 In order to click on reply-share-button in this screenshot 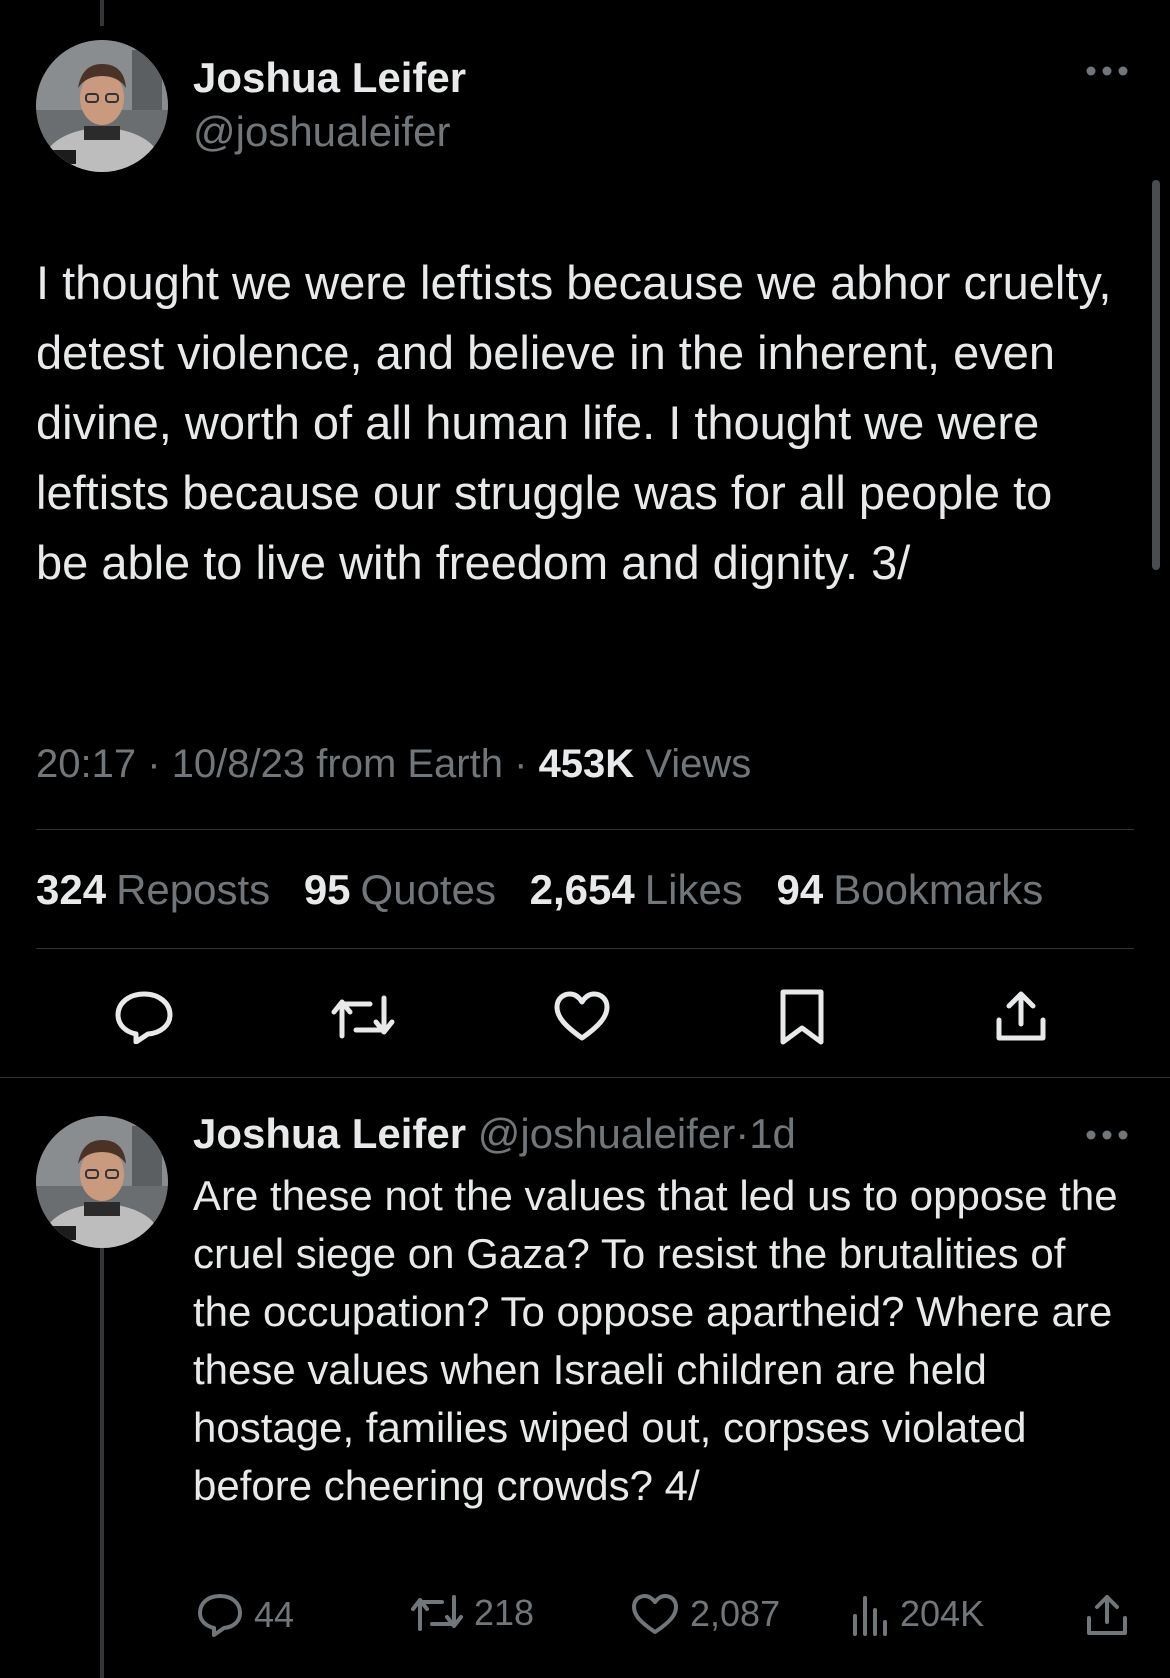, I will do `click(1112, 1615)`.